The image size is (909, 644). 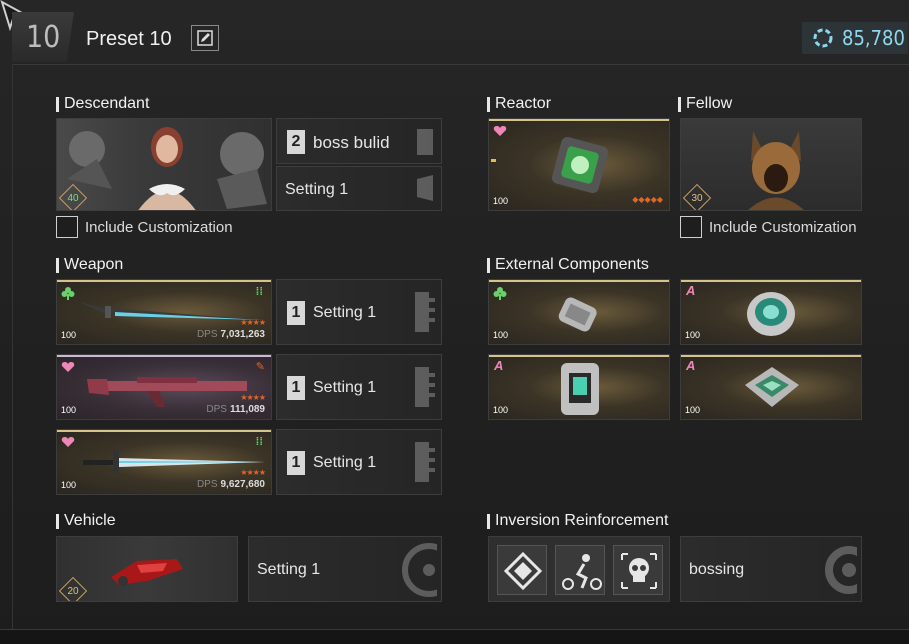 I want to click on external-component-slot-1: 100, so click(x=579, y=312).